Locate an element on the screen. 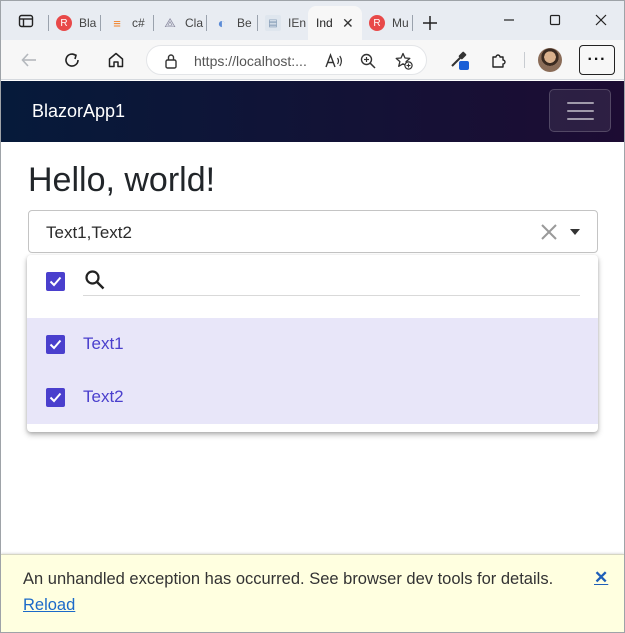 Image resolution: width=625 pixels, height=633 pixels. settings-menu-button: ··· is located at coordinates (597, 60).